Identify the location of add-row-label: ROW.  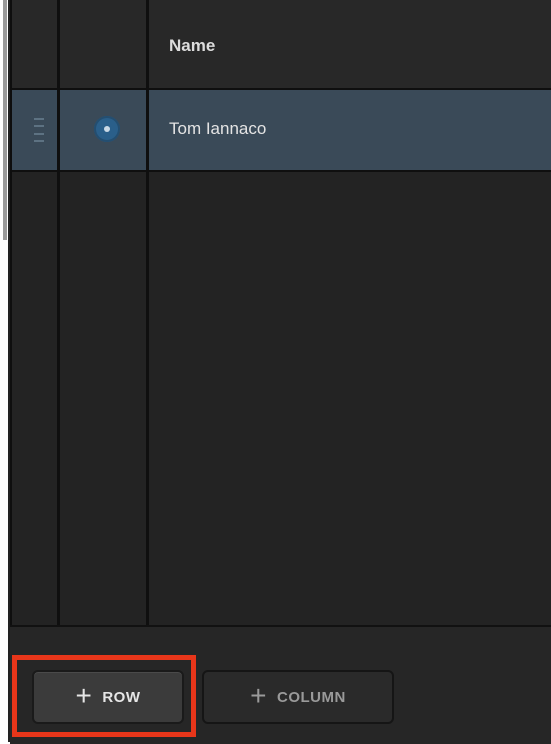
(121, 697).